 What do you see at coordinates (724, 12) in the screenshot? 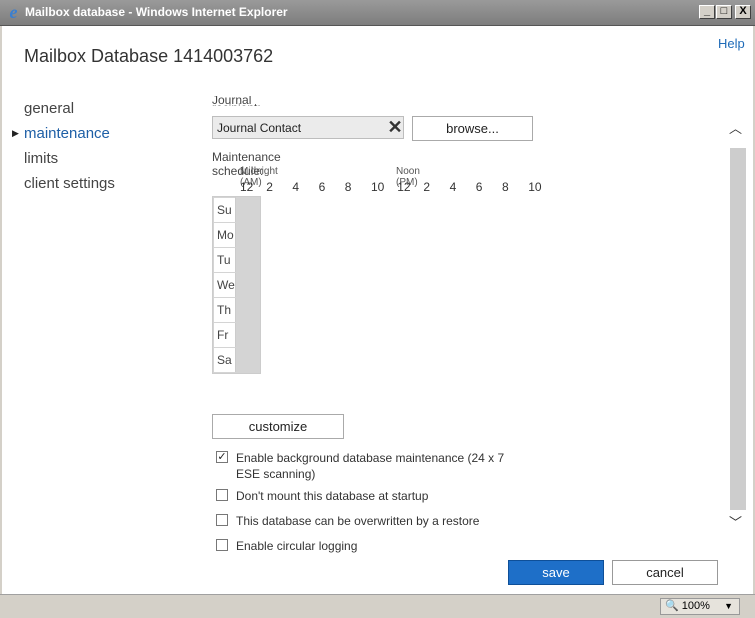
I see `maximize-button: □` at bounding box center [724, 12].